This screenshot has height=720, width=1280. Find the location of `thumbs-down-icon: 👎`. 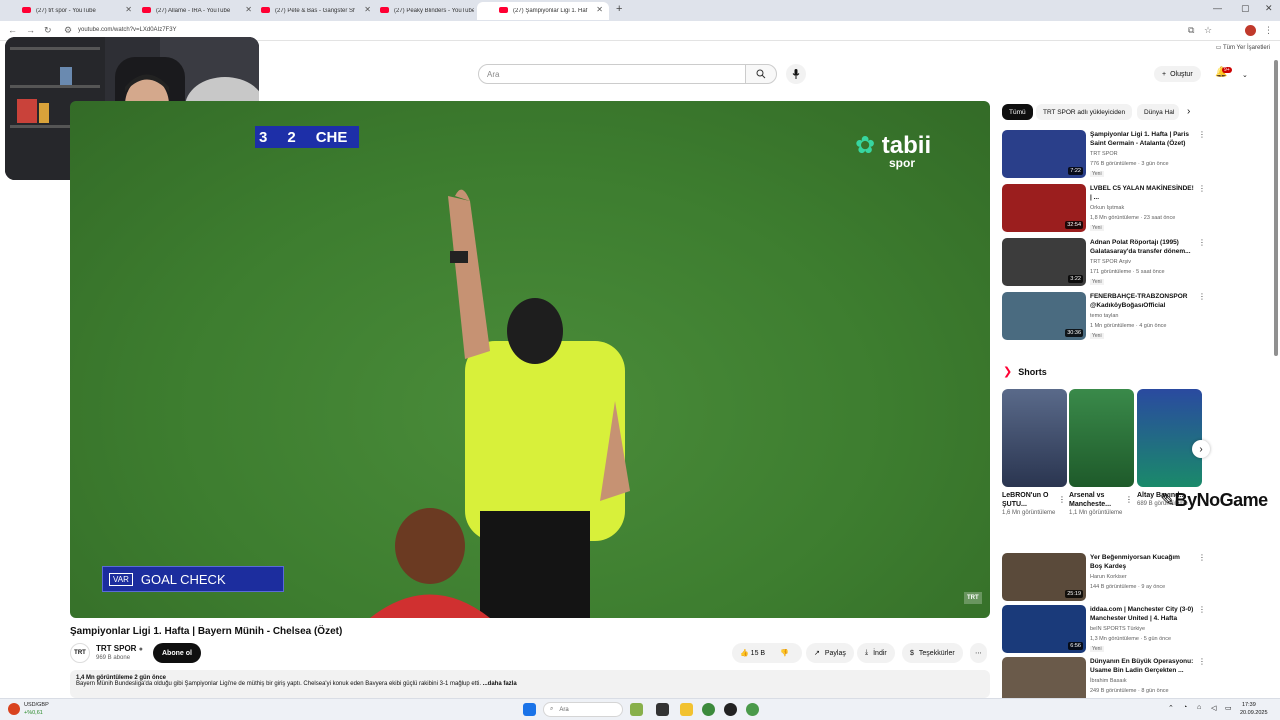

thumbs-down-icon: 👎 is located at coordinates (784, 653).